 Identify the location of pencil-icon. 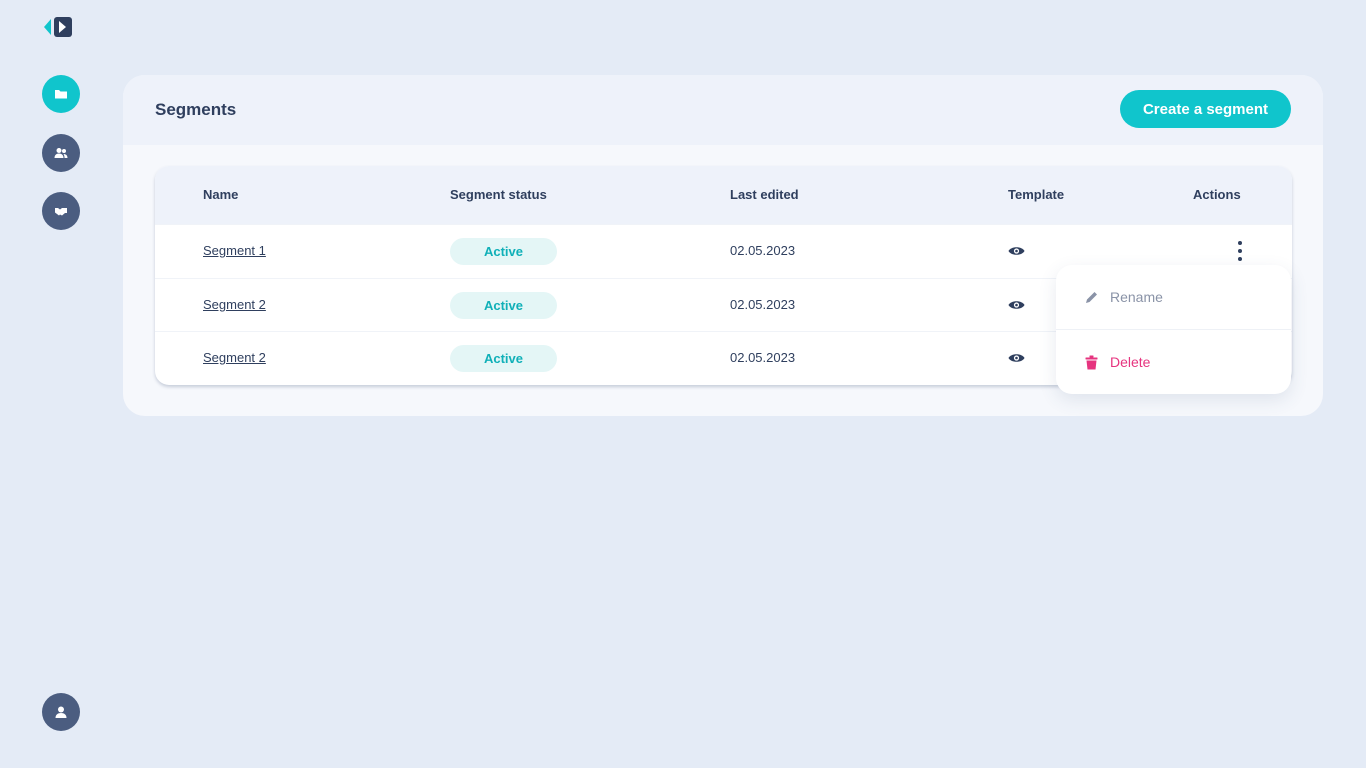
(1091, 297).